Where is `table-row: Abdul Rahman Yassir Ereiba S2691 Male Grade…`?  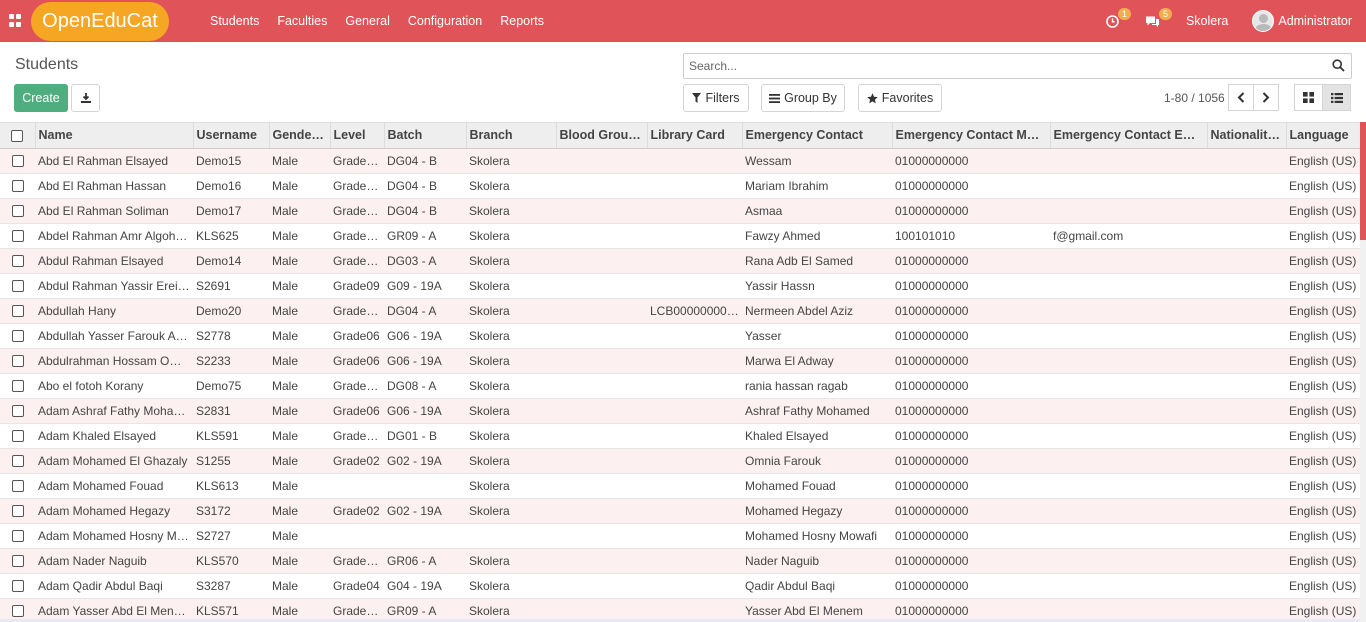 table-row: Abdul Rahman Yassir Ereiba S2691 Male Grade… is located at coordinates (680, 286).